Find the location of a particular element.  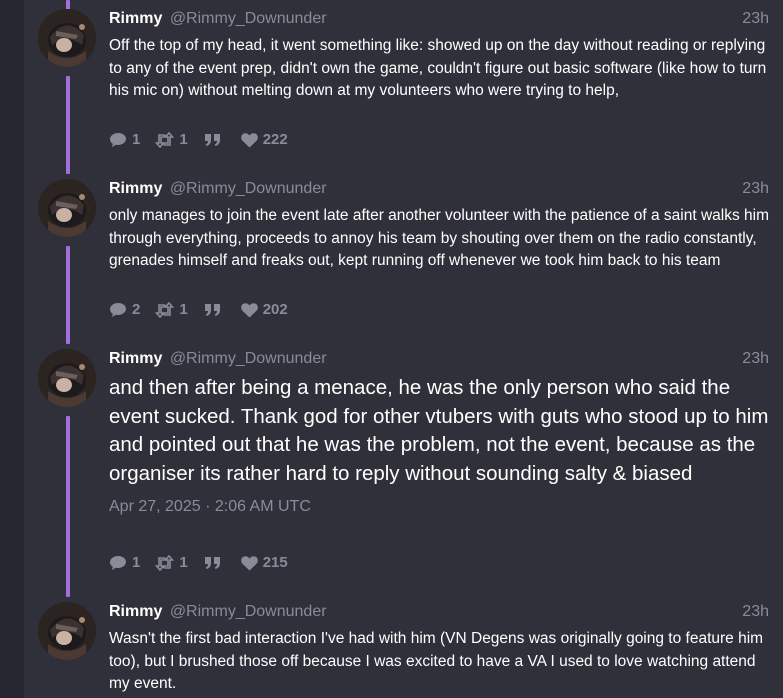

like-stat: 222 is located at coordinates (264, 140).